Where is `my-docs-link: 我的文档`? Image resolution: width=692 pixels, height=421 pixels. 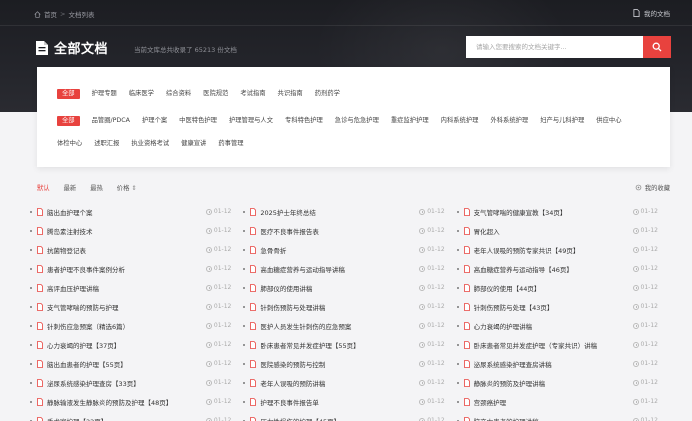 my-docs-link: 我的文档 is located at coordinates (651, 13).